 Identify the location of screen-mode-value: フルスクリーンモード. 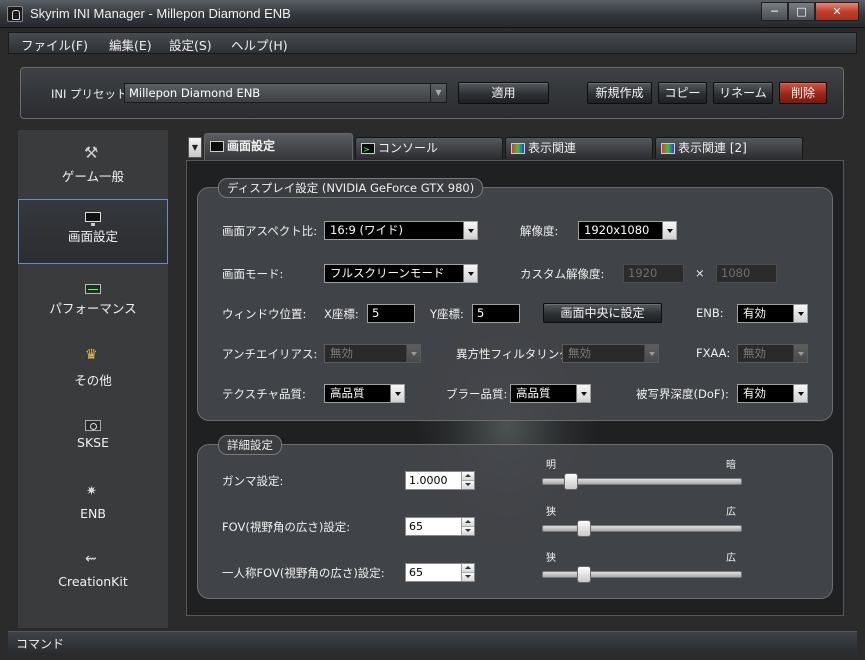
(387, 273).